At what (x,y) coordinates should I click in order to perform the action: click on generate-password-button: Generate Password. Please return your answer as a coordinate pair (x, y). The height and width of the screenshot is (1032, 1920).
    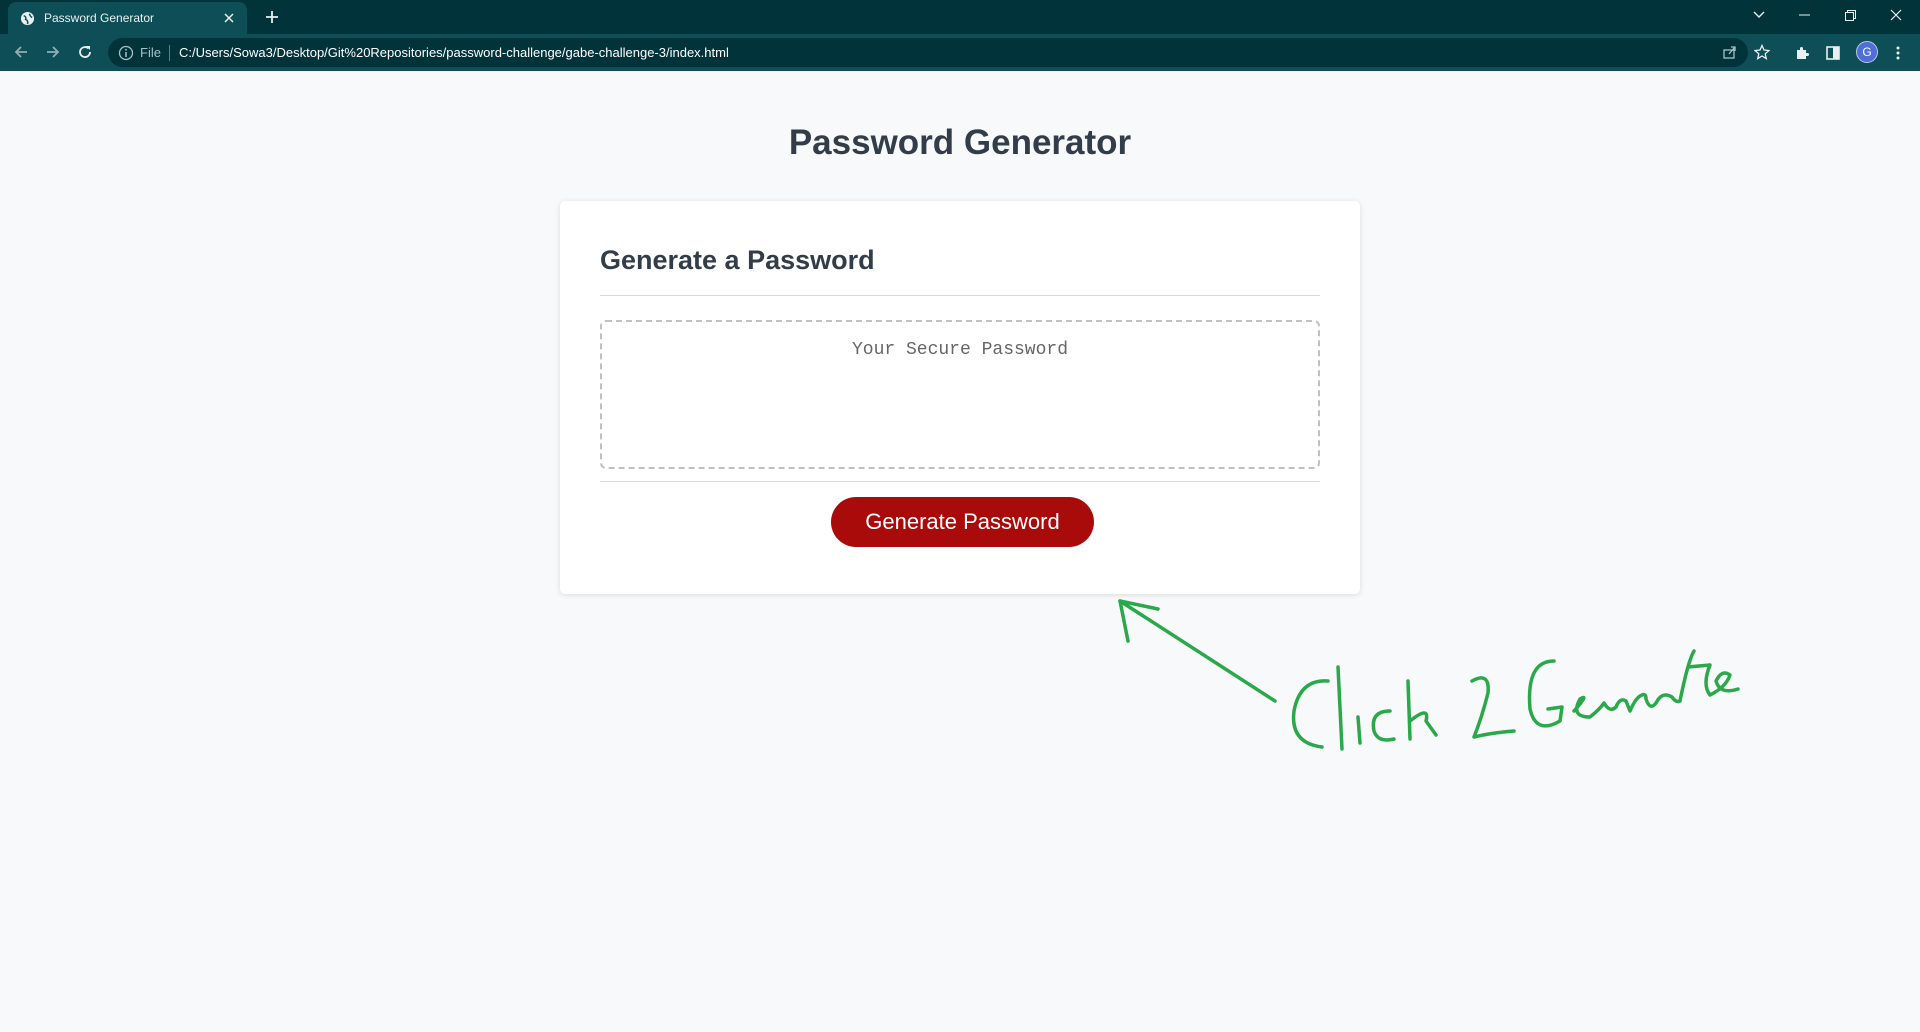
    Looking at the image, I should click on (962, 522).